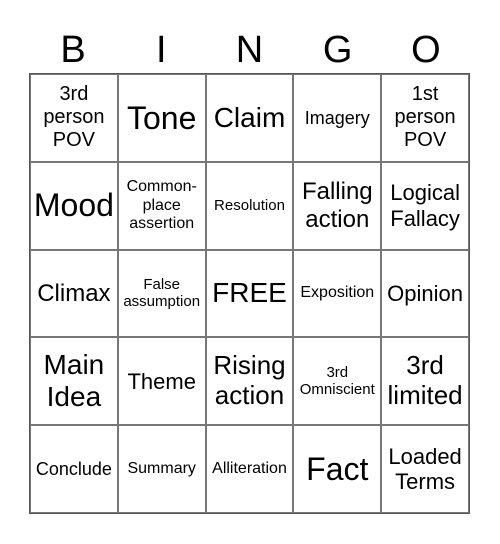  I want to click on bingo-cell: Falling action, so click(337, 205).